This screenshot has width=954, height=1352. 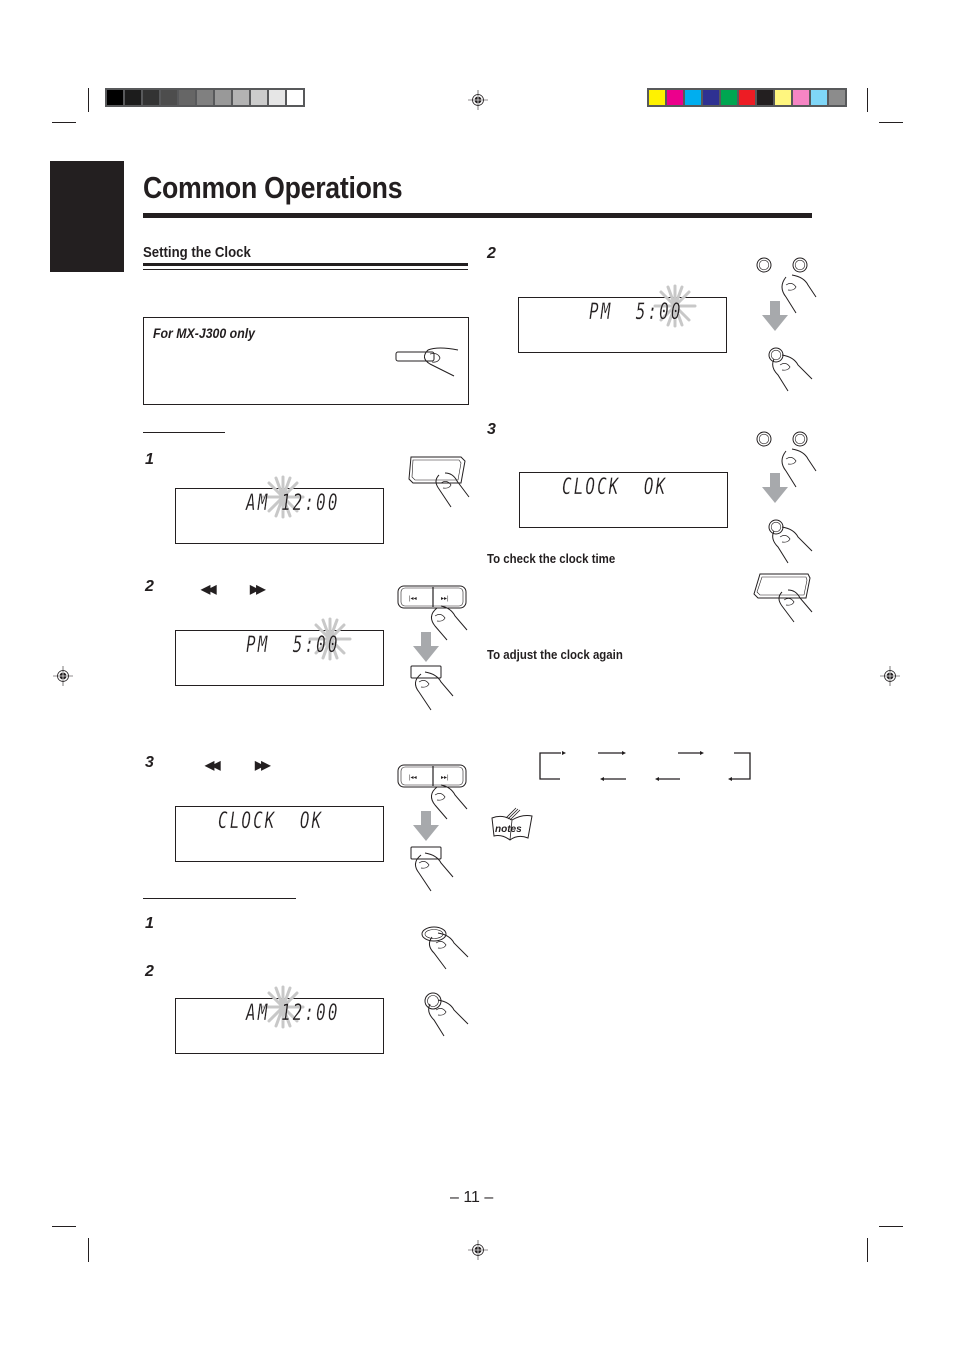 What do you see at coordinates (273, 187) in the screenshot?
I see `page-title: Common Operations` at bounding box center [273, 187].